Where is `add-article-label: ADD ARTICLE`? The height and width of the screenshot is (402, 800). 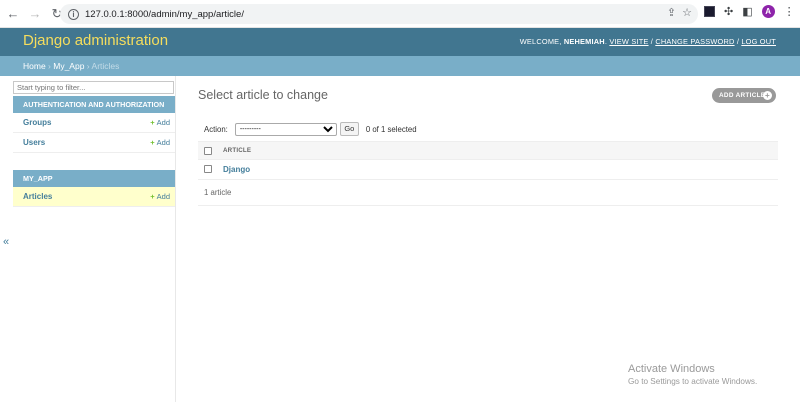
add-article-label: ADD ARTICLE is located at coordinates (742, 95).